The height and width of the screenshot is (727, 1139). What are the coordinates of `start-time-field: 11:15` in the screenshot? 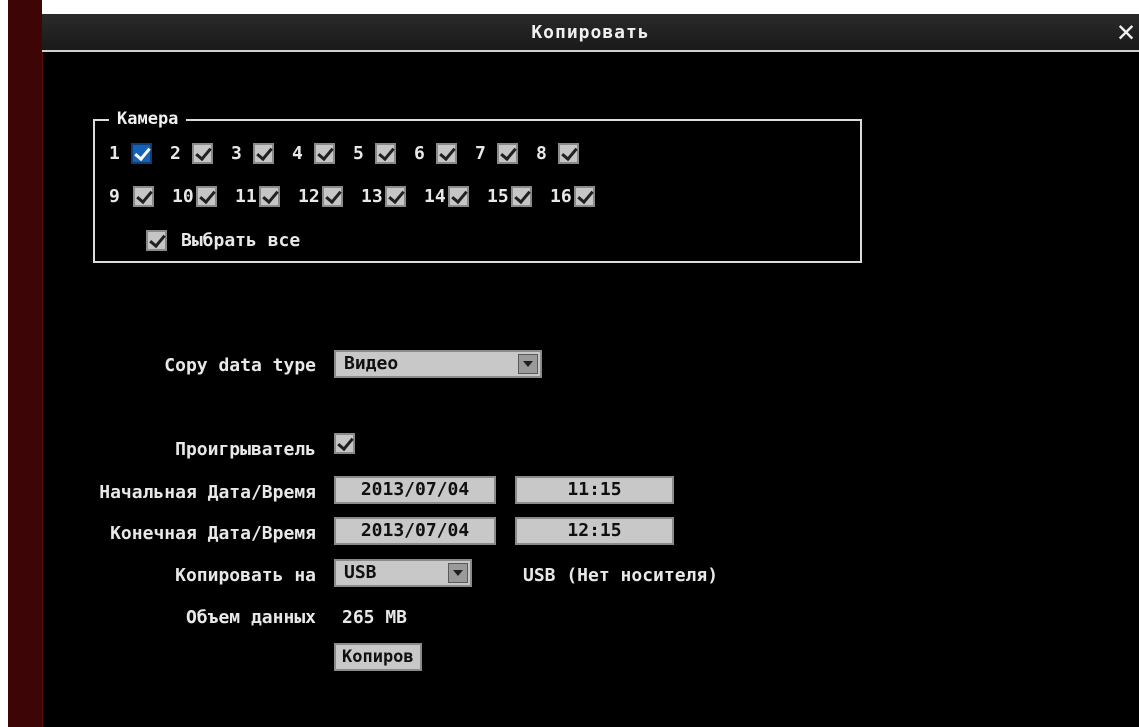 It's located at (594, 490).